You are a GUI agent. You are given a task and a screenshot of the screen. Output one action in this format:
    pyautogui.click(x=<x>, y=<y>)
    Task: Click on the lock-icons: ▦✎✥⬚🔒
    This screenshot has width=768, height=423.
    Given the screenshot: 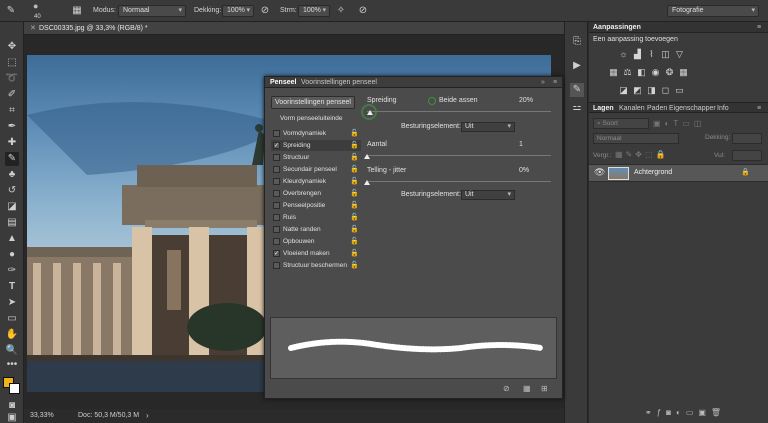 What is the action you would take?
    pyautogui.click(x=641, y=154)
    